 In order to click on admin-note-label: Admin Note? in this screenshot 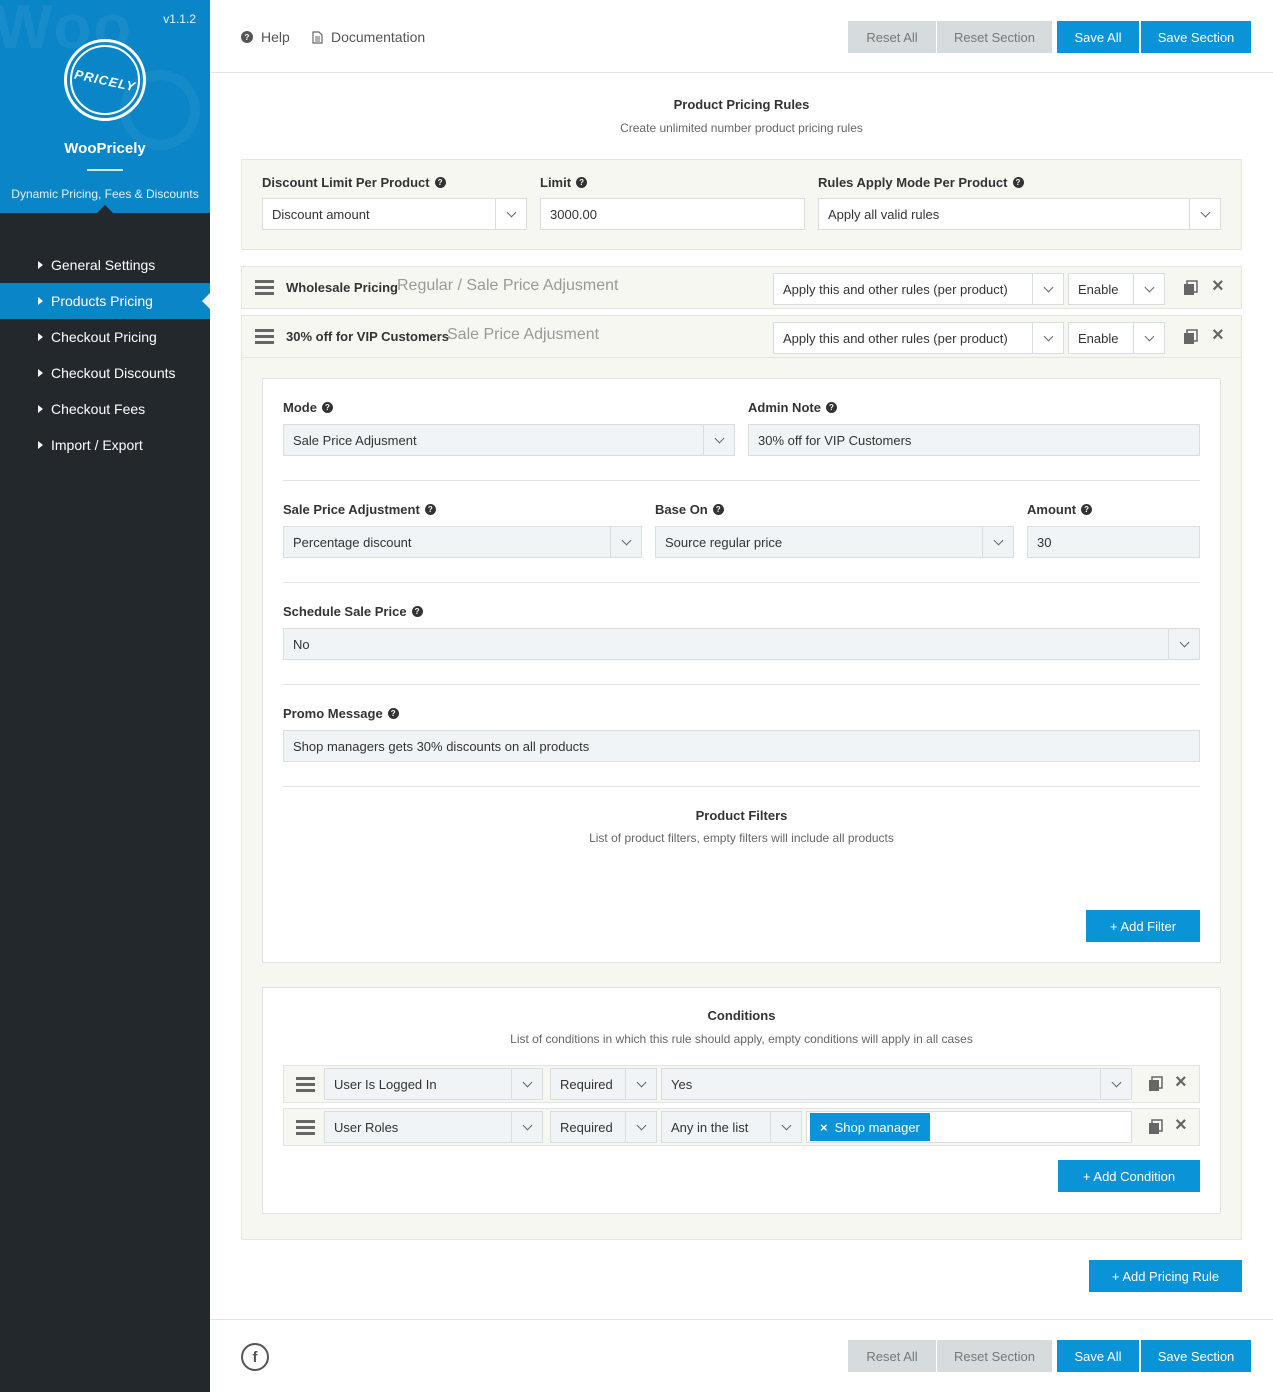, I will do `click(792, 407)`.